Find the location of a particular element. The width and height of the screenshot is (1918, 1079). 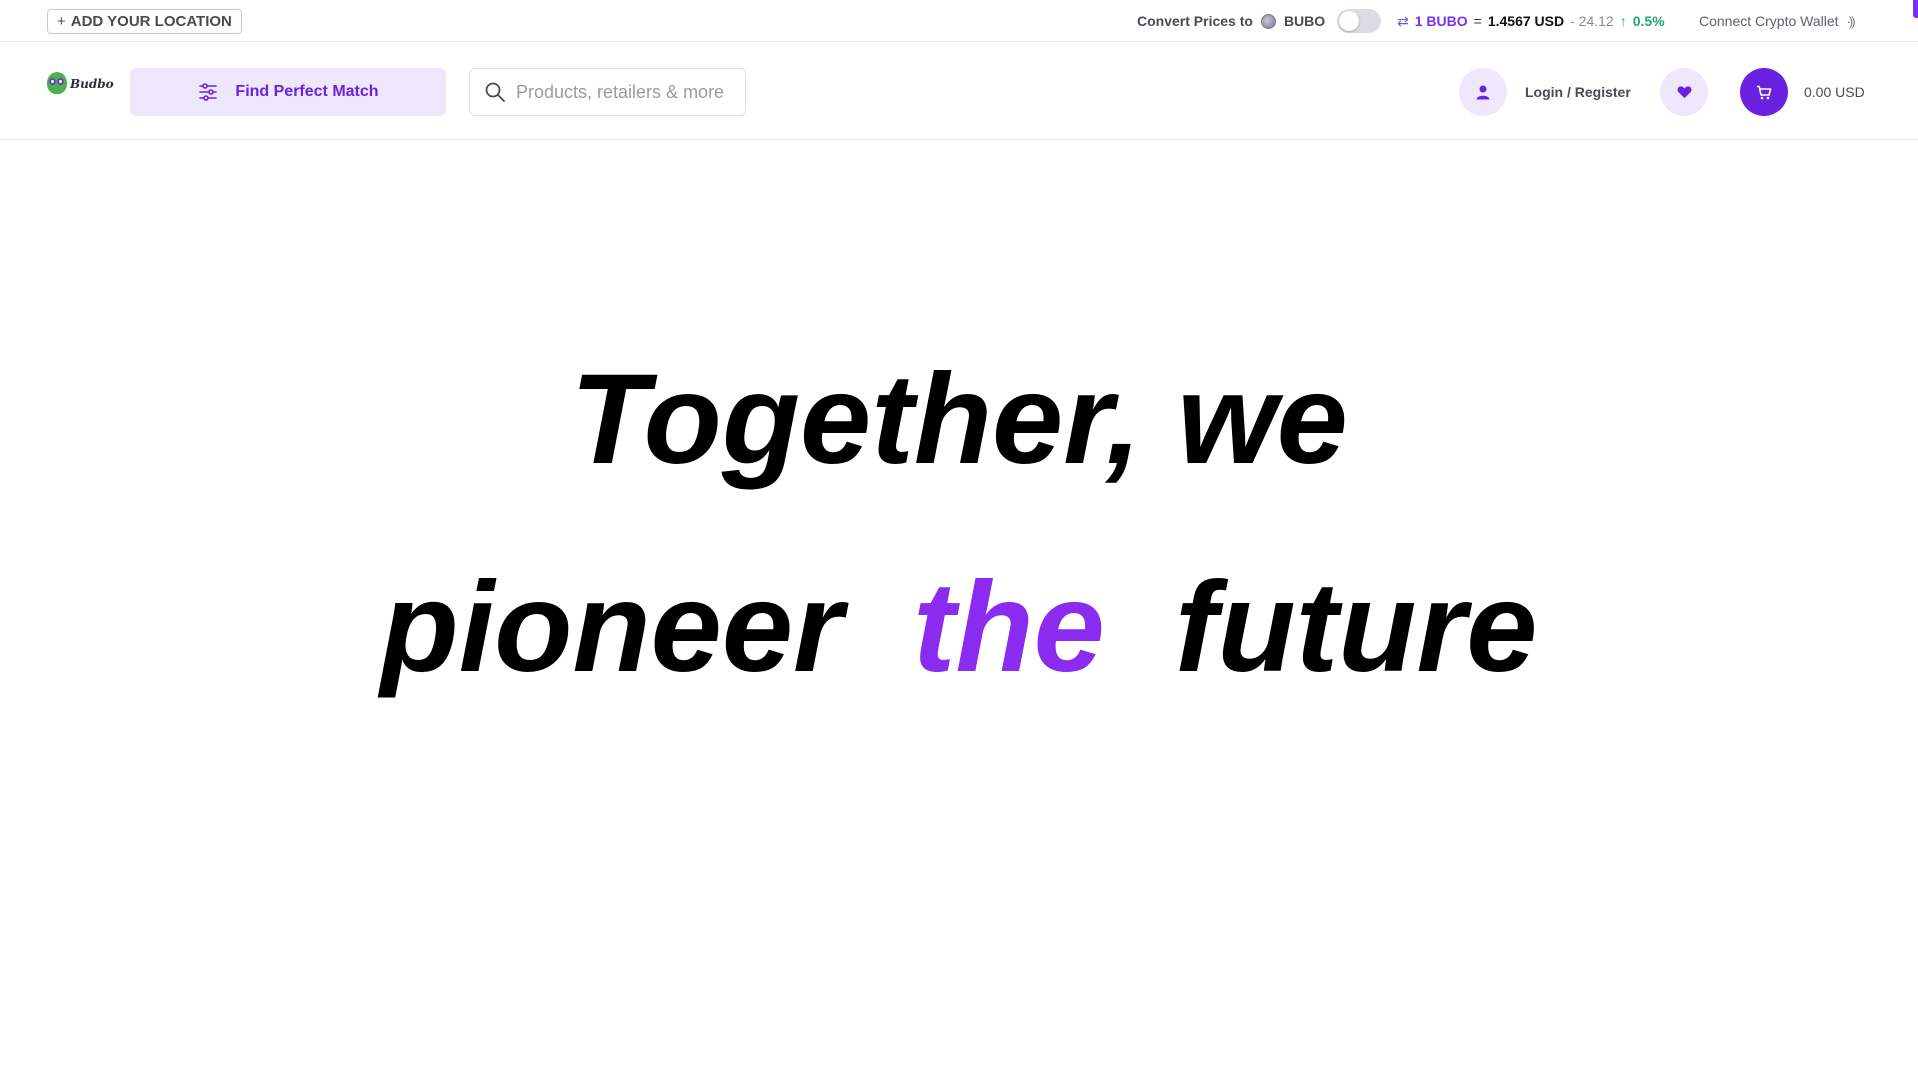

hero-word-future: future is located at coordinates (1356, 627).